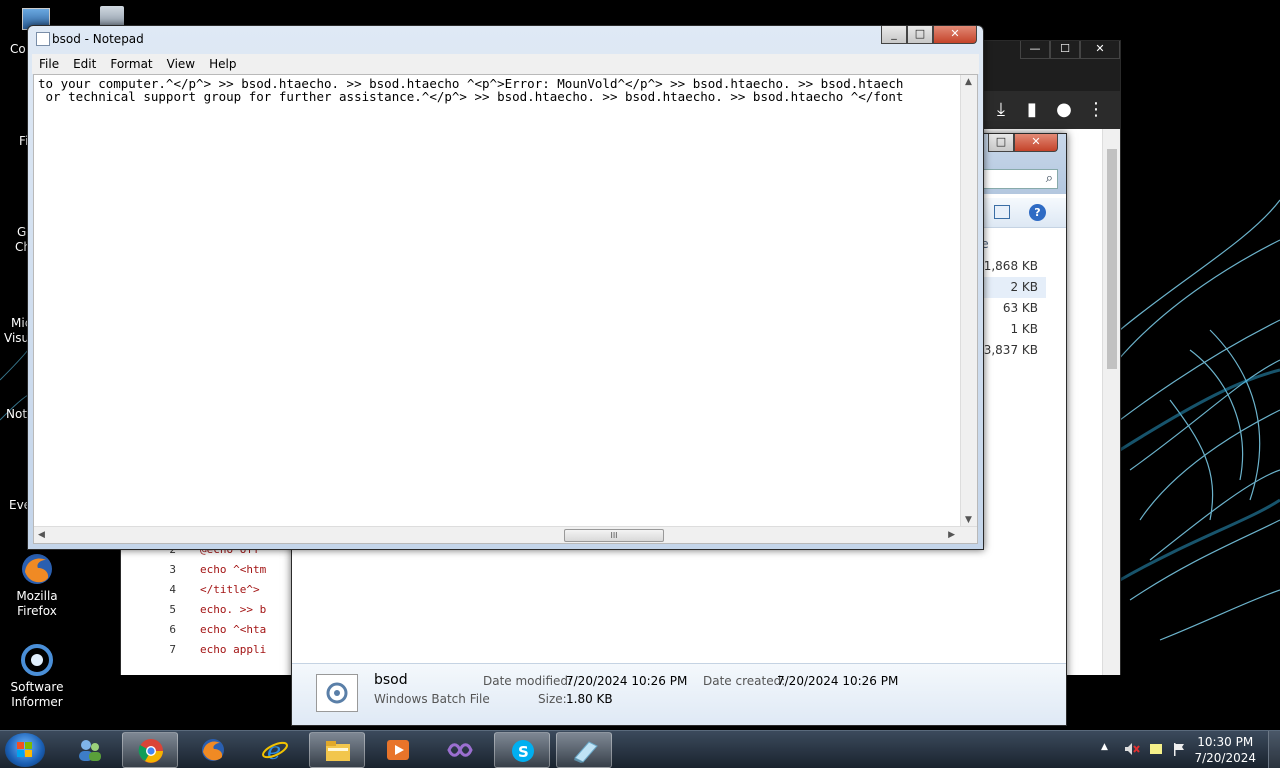  What do you see at coordinates (1064, 110) in the screenshot?
I see `profile-avatar-icon: ●` at bounding box center [1064, 110].